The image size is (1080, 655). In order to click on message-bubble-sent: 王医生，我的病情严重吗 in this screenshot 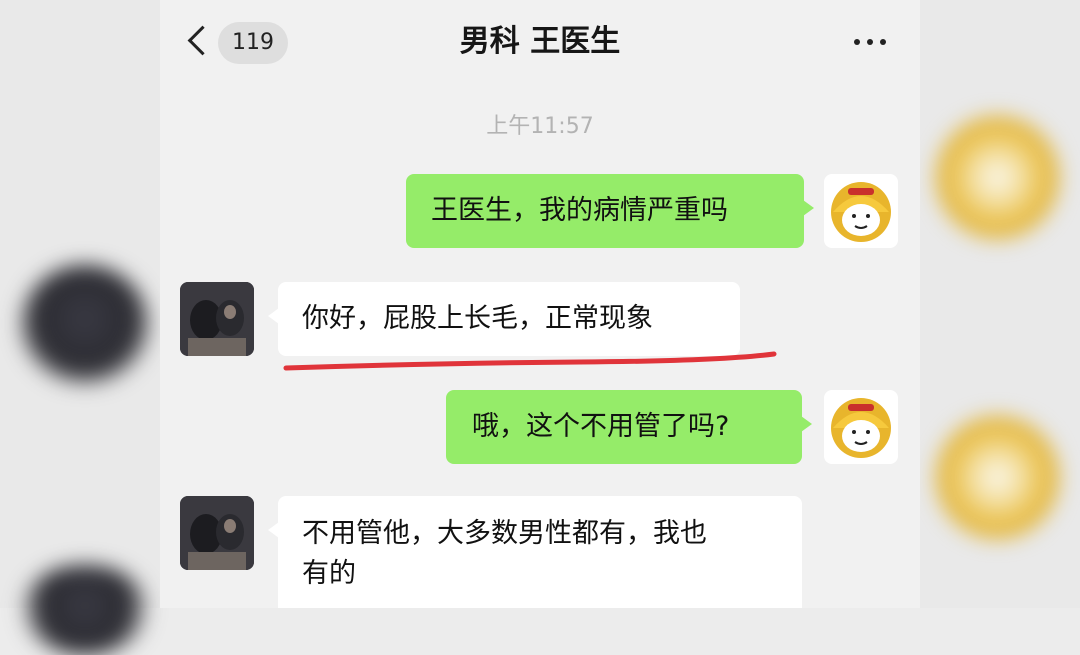, I will do `click(610, 211)`.